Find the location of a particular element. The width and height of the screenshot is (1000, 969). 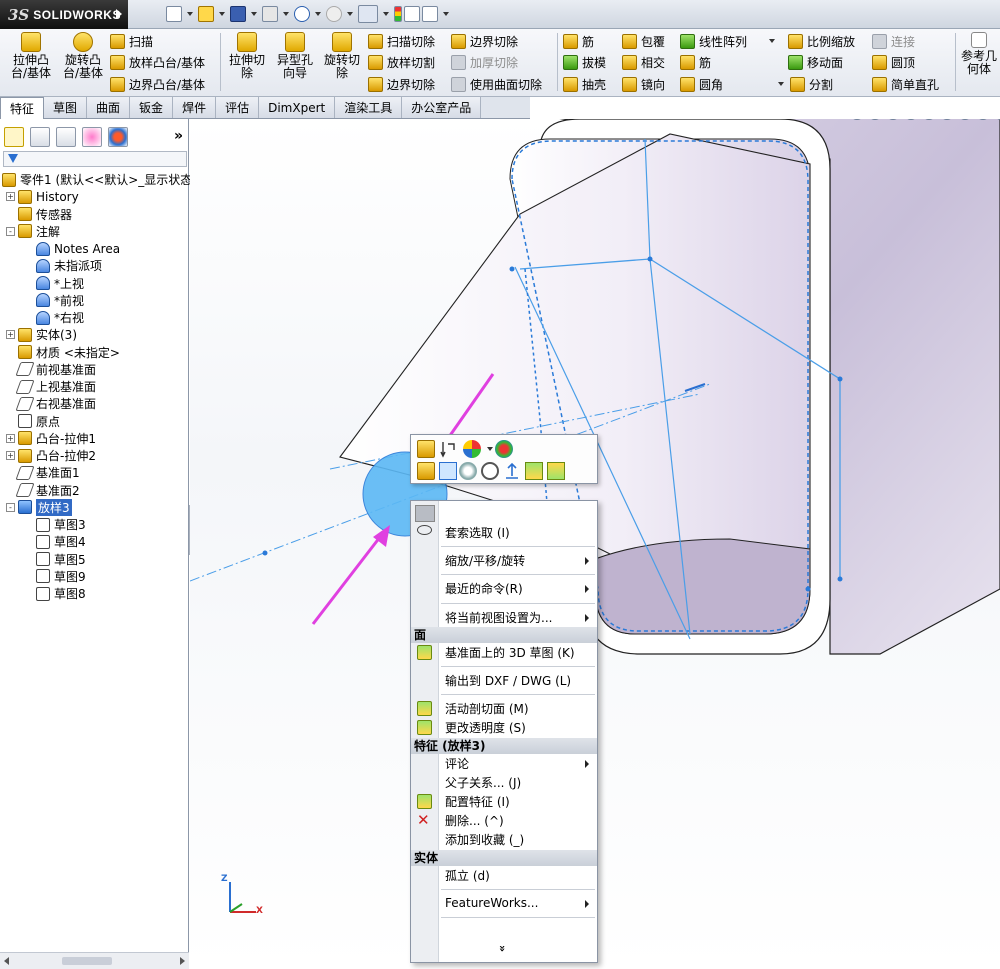

split-button: 分割 is located at coordinates (804, 84).